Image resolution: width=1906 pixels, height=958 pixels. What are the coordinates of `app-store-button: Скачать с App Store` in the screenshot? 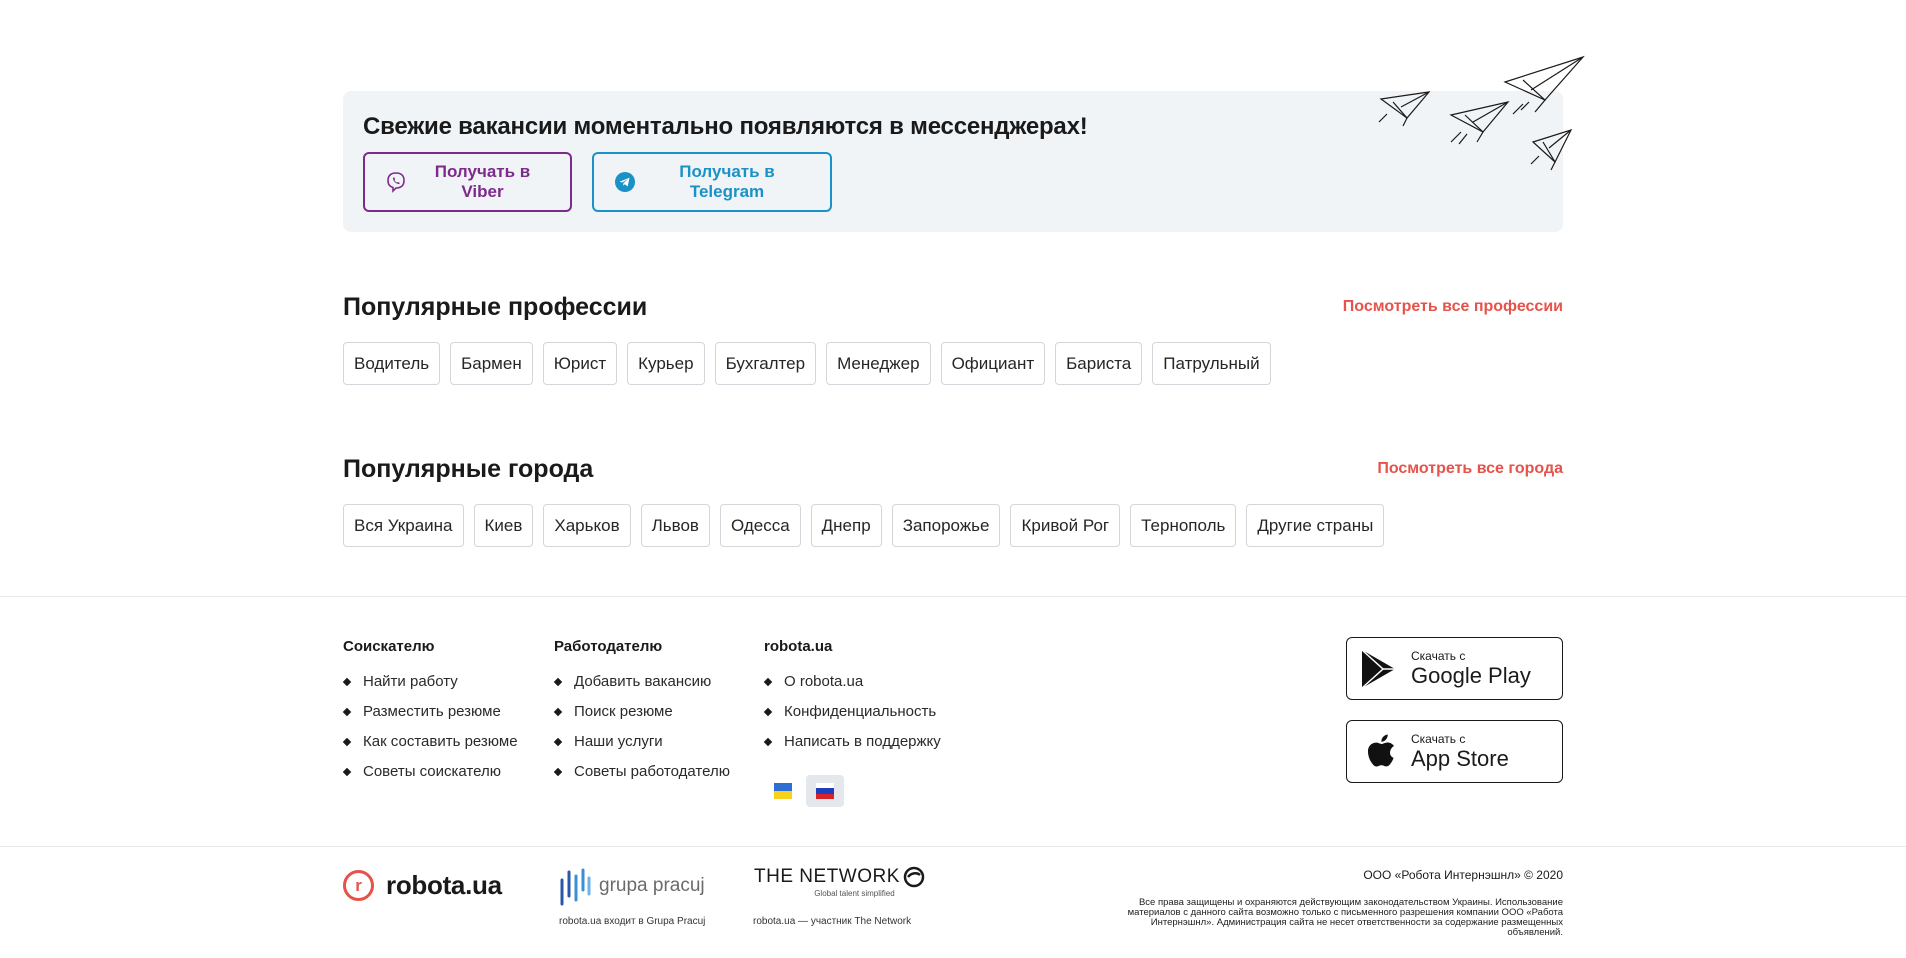 It's located at (1454, 751).